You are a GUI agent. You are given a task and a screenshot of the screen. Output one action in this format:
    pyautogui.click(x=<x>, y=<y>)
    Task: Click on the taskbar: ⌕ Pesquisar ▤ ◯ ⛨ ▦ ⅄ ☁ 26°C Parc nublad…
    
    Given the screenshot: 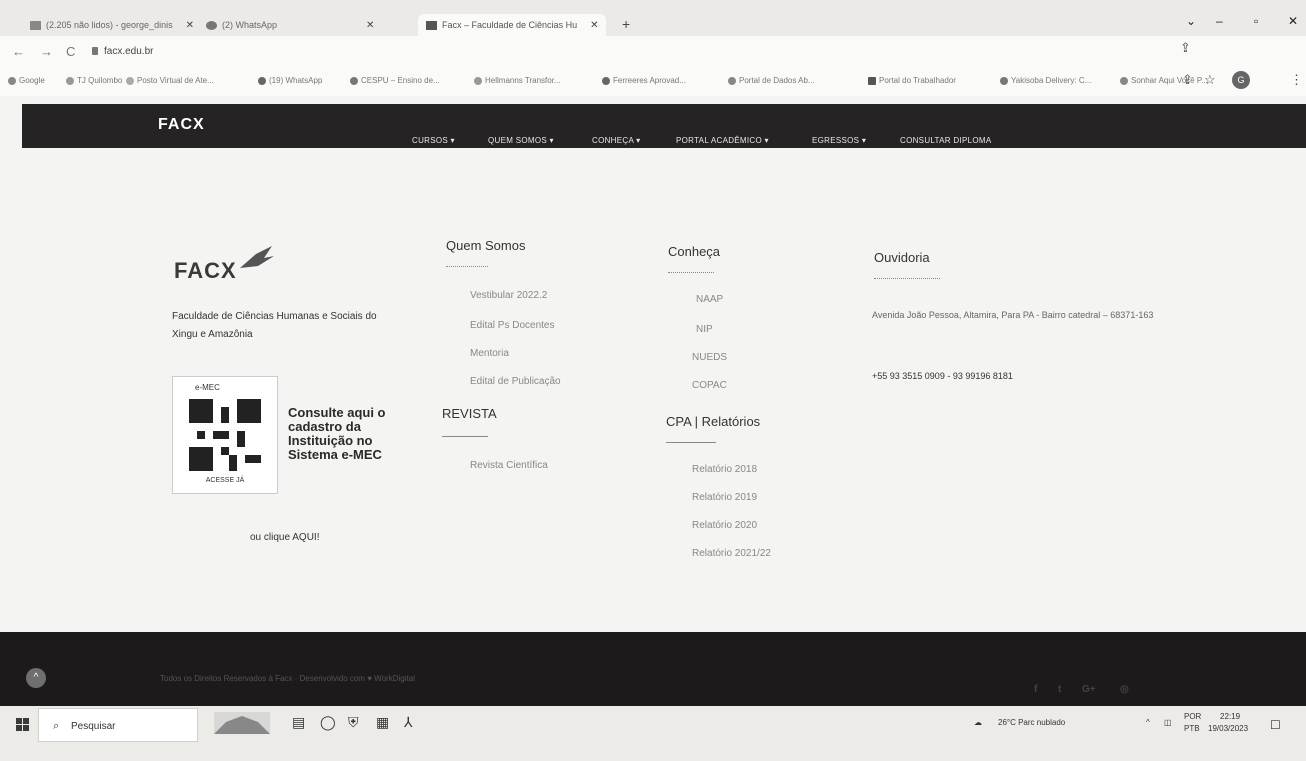 What is the action you would take?
    pyautogui.click(x=653, y=733)
    